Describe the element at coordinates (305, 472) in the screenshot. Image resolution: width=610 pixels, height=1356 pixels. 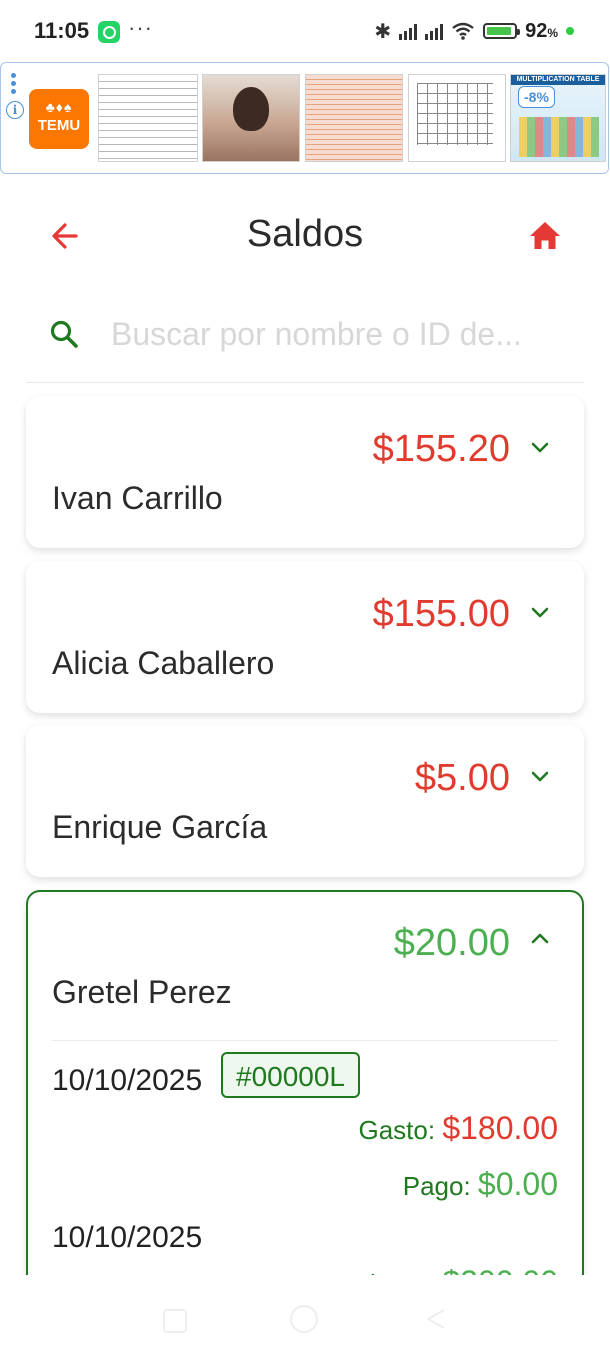
I see `balance-card: $155.20 Ivan Carrillo` at that location.